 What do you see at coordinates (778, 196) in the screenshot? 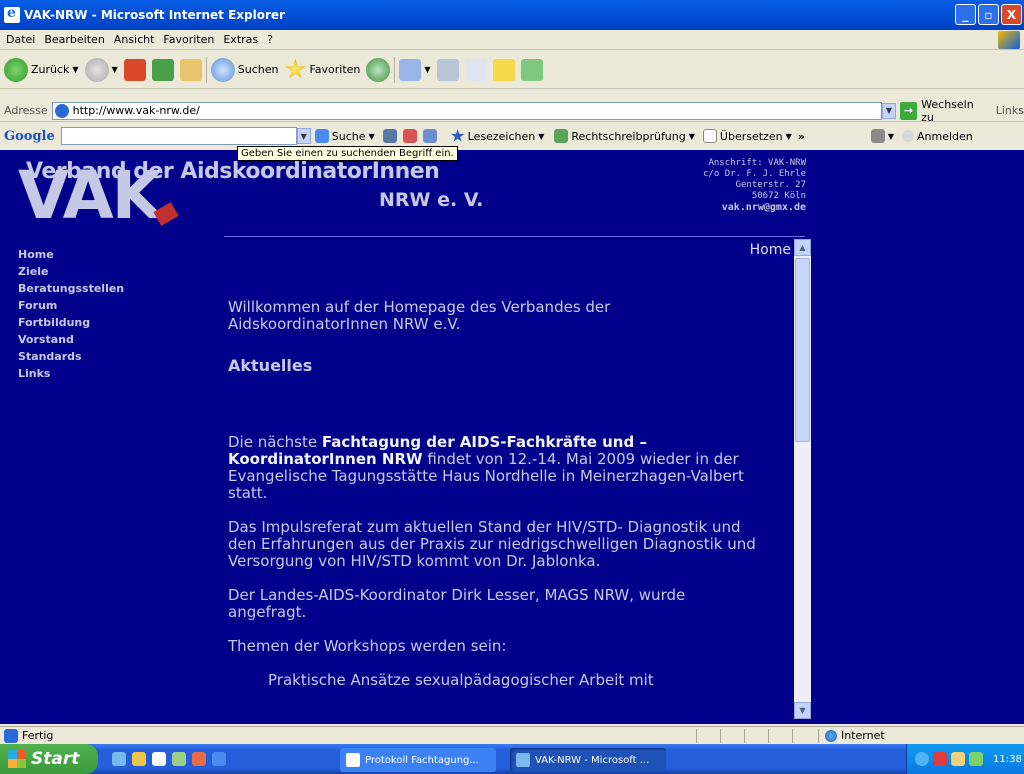
I see `address-line: 50672 Köln` at bounding box center [778, 196].